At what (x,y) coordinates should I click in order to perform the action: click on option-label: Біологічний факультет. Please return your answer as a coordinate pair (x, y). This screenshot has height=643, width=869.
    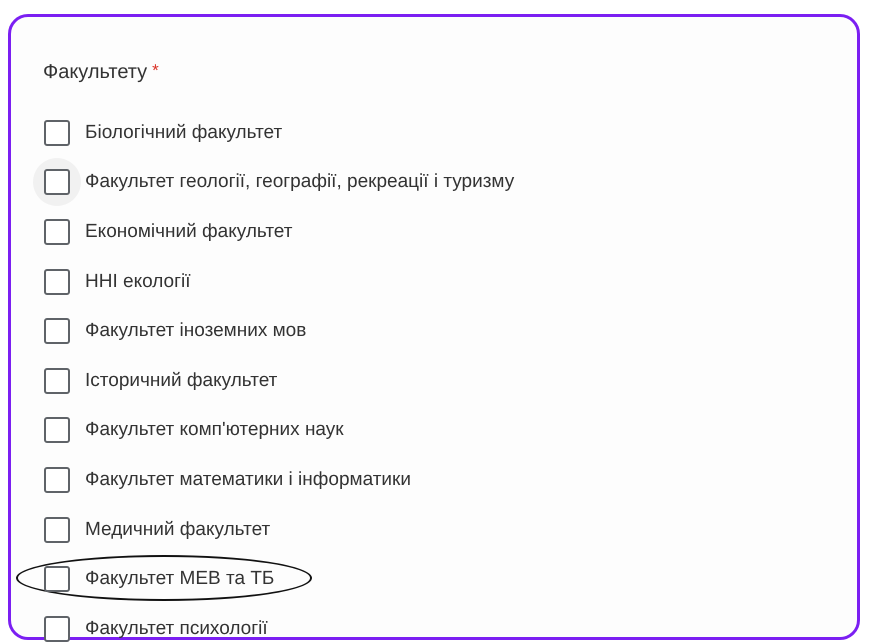
    Looking at the image, I should click on (183, 133).